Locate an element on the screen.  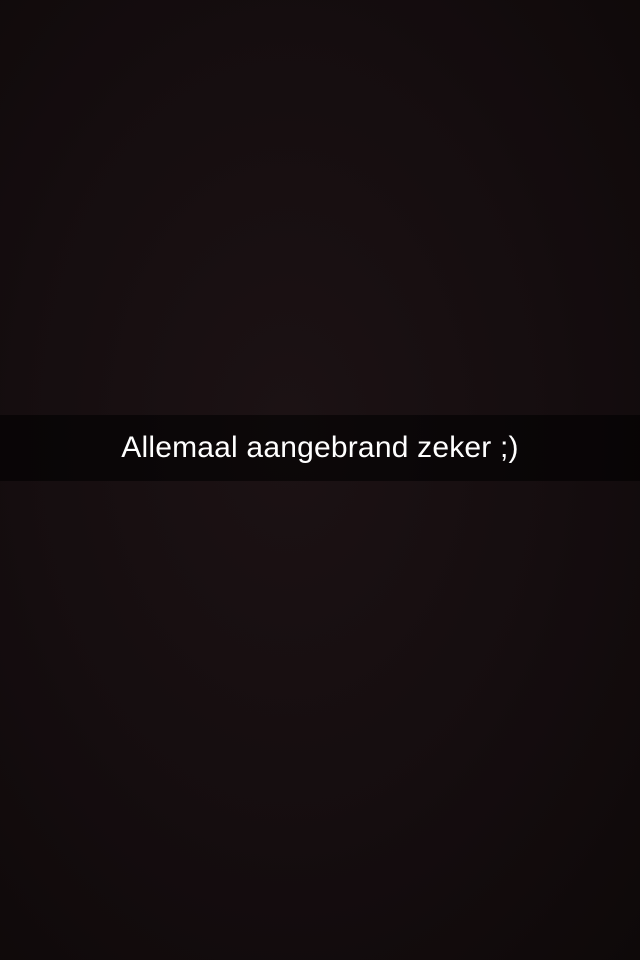
caption-bar: Allemaal aangebrand zeker ;) is located at coordinates (320, 448).